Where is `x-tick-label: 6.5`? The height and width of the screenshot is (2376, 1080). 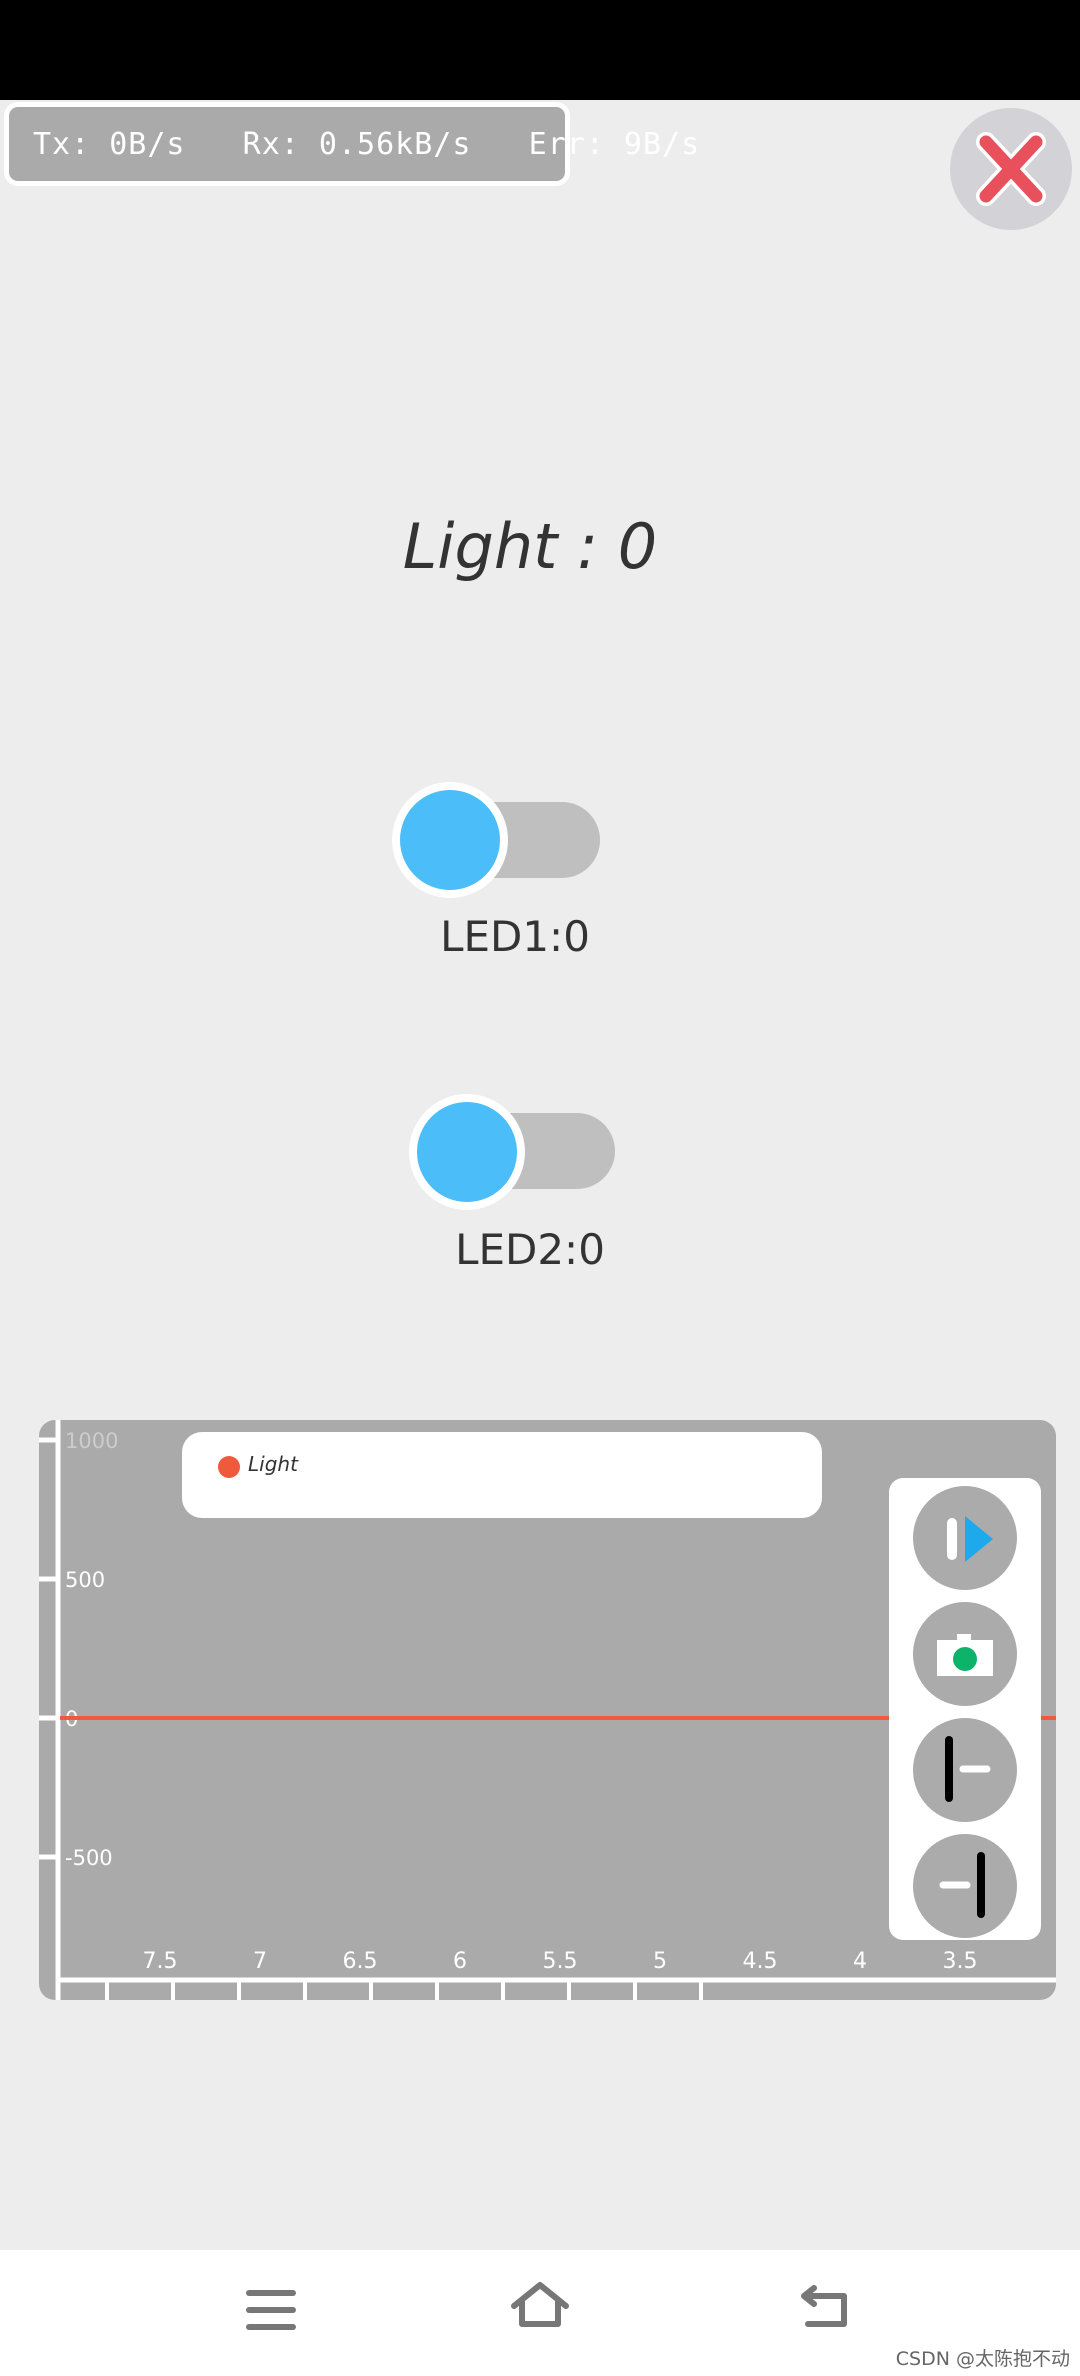 x-tick-label: 6.5 is located at coordinates (360, 1961).